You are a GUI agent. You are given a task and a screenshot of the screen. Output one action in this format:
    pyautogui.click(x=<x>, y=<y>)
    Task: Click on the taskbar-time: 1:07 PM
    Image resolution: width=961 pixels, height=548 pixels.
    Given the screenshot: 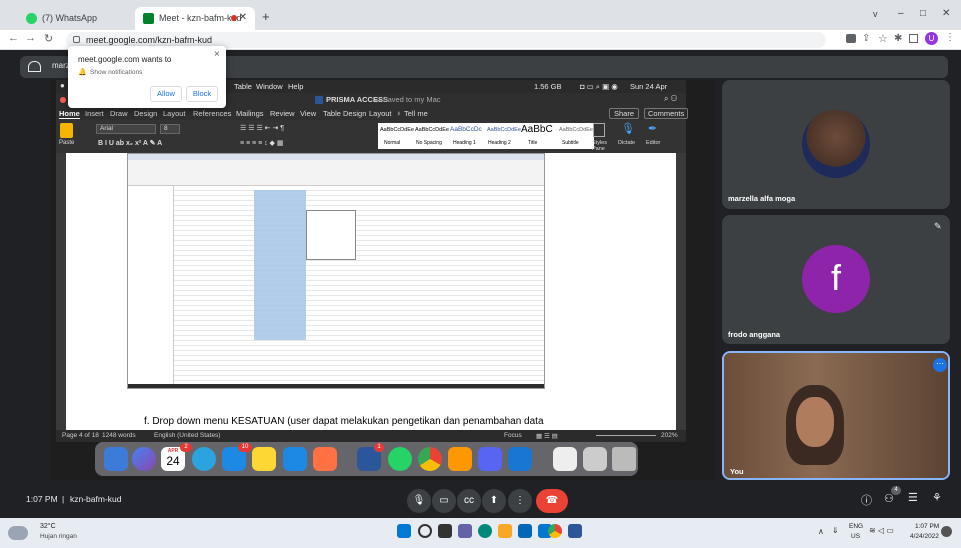 What is the action you would take?
    pyautogui.click(x=927, y=526)
    